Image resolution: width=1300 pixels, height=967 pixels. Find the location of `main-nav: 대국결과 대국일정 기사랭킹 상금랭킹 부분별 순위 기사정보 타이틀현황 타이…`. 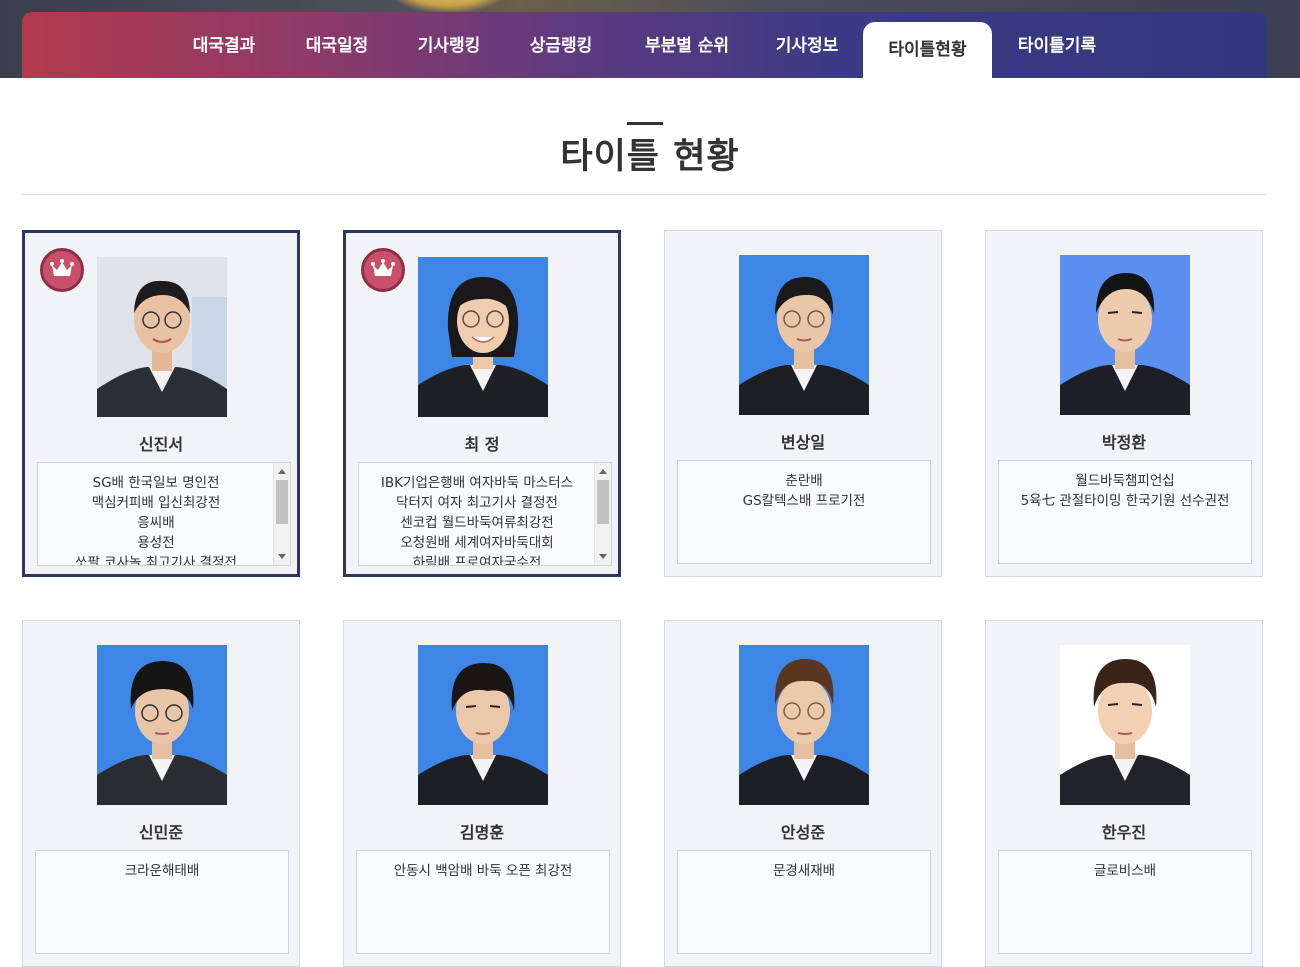

main-nav: 대국결과 대국일정 기사랭킹 상금랭킹 부분별 순위 기사정보 타이틀현황 타이… is located at coordinates (644, 45).